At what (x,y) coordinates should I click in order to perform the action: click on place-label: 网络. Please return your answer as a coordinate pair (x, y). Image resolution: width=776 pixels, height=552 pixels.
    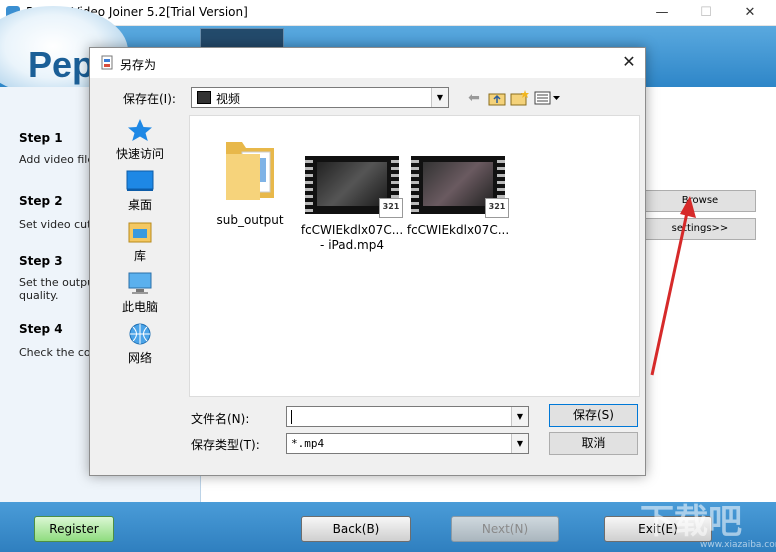
    Looking at the image, I should click on (139, 358).